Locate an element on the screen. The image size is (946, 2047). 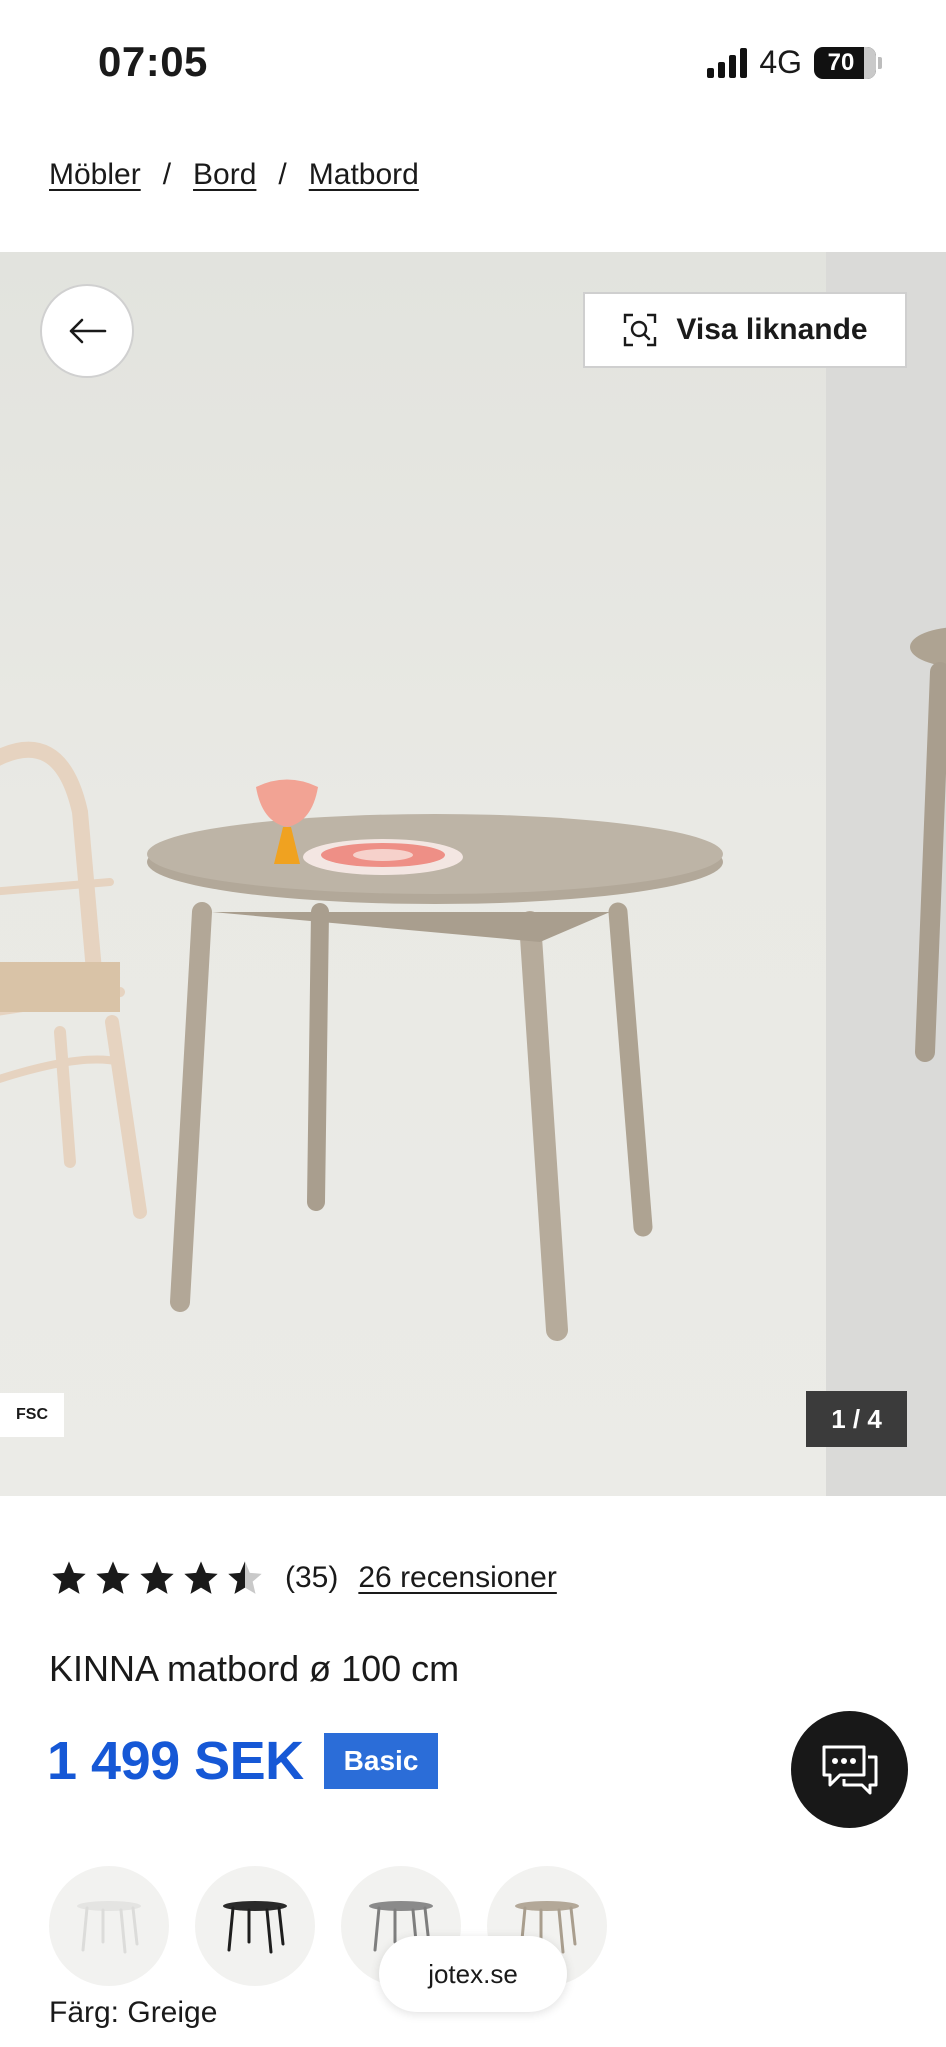
visa-liknande-button: Visa liknande is located at coordinates (745, 330).